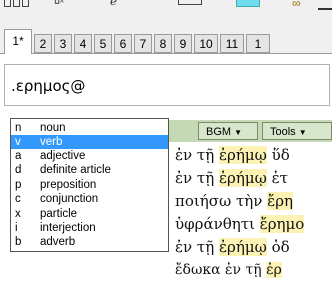 This screenshot has width=332, height=291. What do you see at coordinates (89, 156) in the screenshot?
I see `list-item-adjective: a adjective` at bounding box center [89, 156].